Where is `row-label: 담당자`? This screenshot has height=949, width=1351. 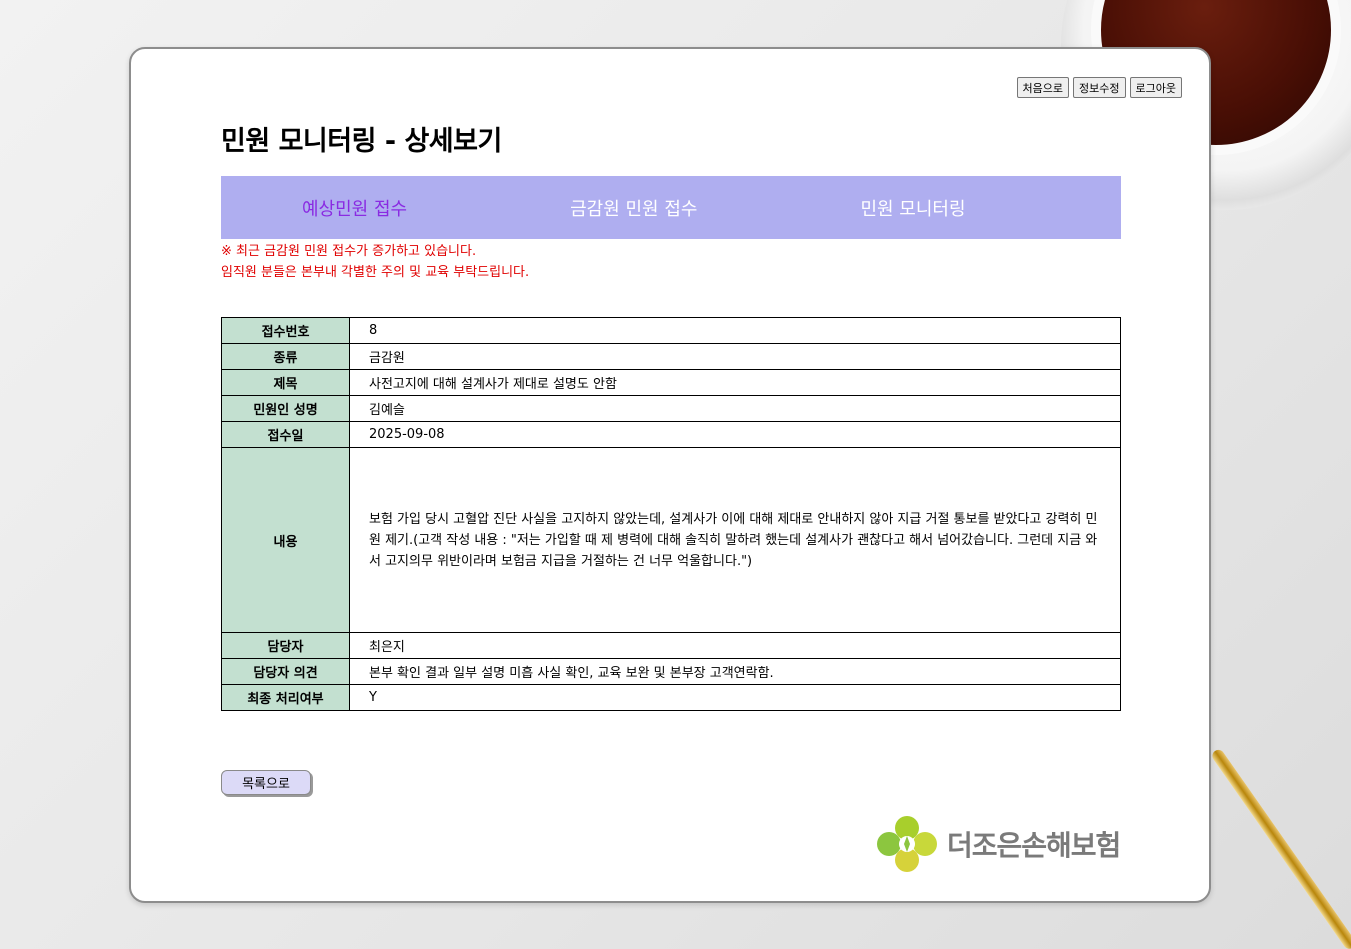
row-label: 담당자 is located at coordinates (285, 645).